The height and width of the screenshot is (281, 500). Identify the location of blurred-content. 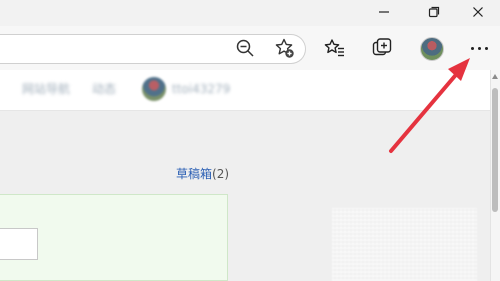
(404, 244).